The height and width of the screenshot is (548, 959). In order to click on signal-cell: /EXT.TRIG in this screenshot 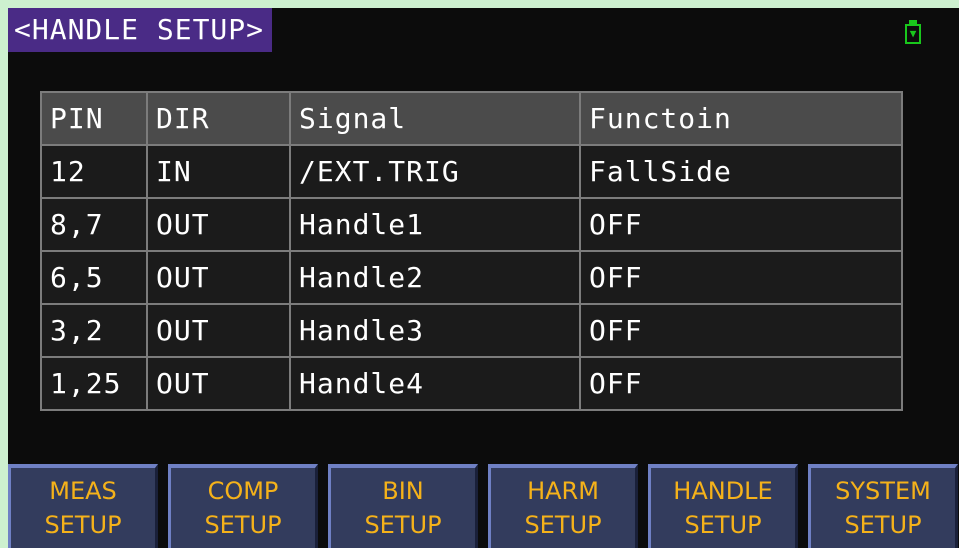, I will do `click(435, 171)`.